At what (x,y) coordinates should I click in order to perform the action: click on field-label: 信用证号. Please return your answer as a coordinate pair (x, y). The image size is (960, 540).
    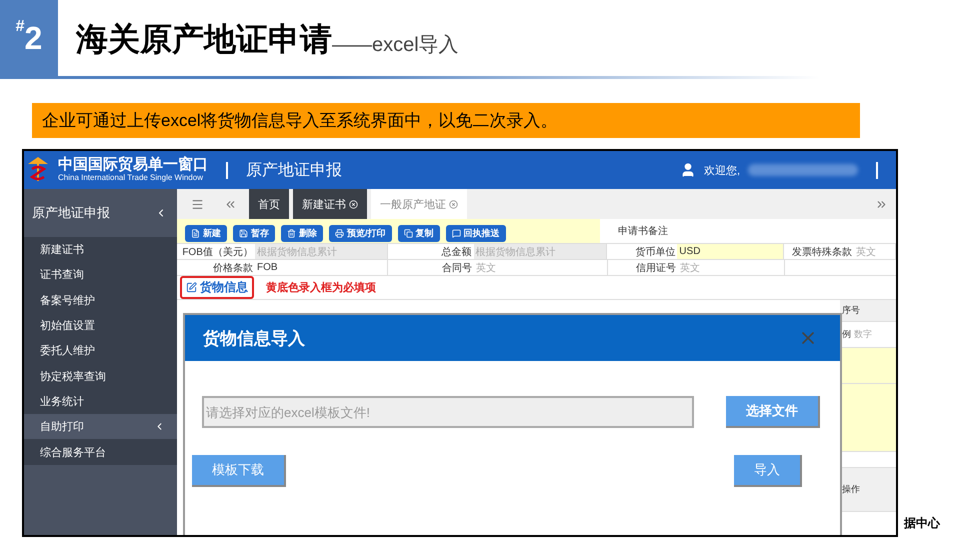
    Looking at the image, I should click on (656, 268).